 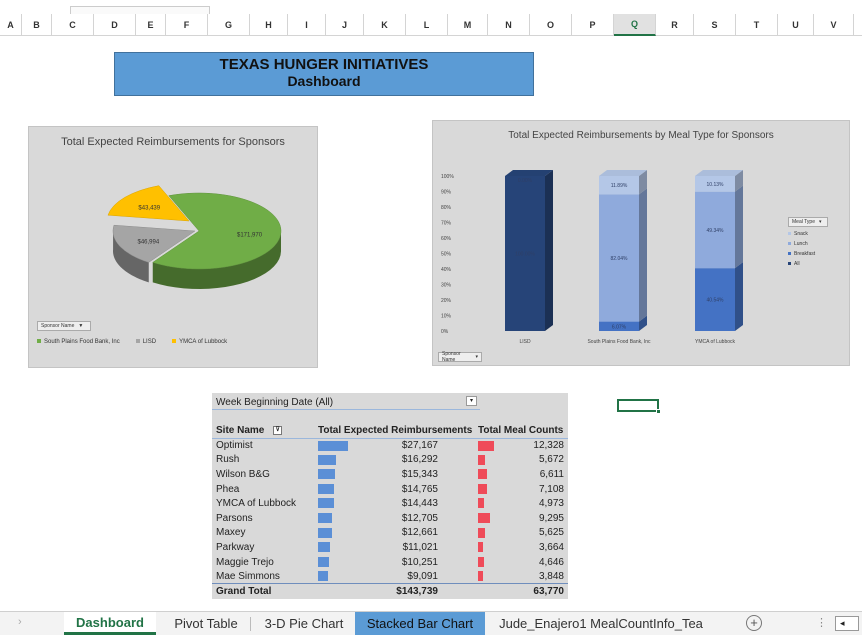 What do you see at coordinates (275, 402) in the screenshot?
I see `pivot-filter-label: Week Beginning Date (All)` at bounding box center [275, 402].